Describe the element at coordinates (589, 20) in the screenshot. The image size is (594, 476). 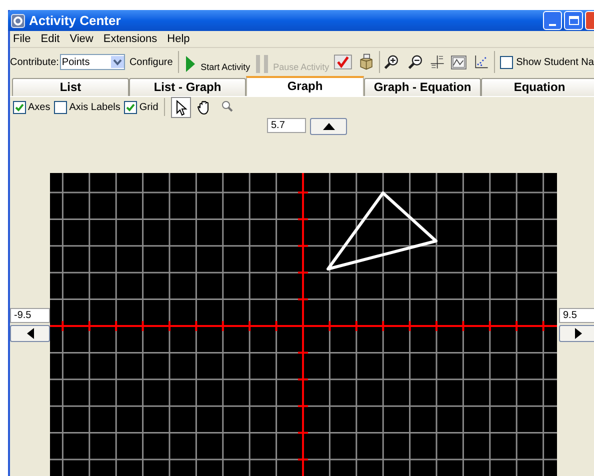
I see `close-button` at that location.